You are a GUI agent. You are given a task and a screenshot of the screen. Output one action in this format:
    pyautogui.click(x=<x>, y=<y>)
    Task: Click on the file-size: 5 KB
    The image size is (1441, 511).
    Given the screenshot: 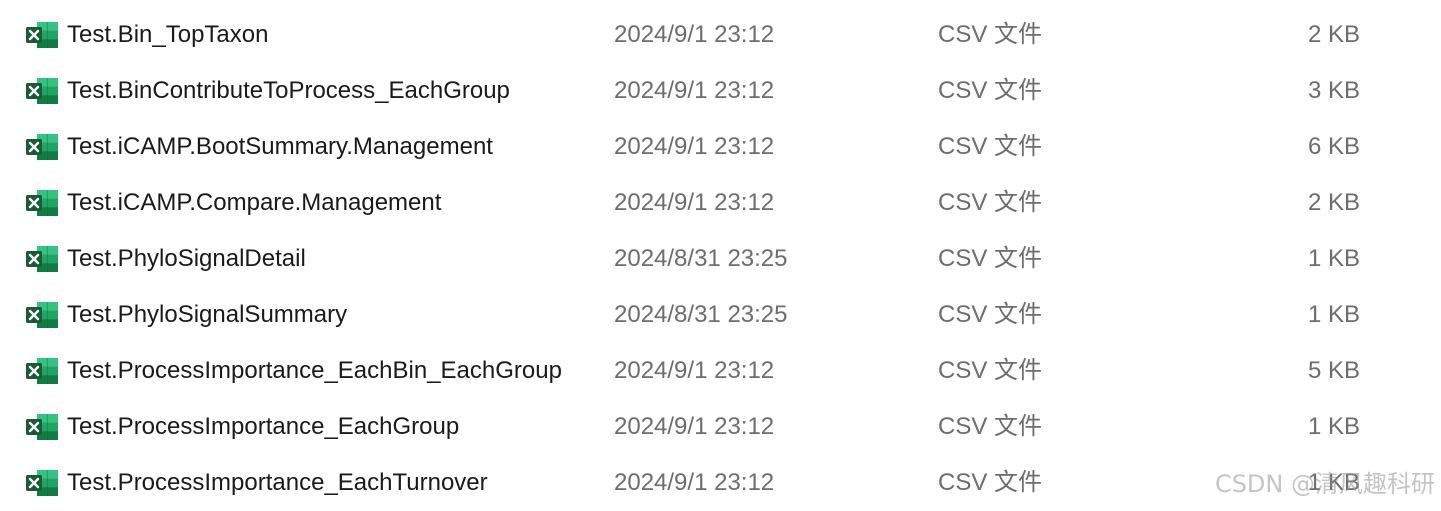 What is the action you would take?
    pyautogui.click(x=1333, y=370)
    